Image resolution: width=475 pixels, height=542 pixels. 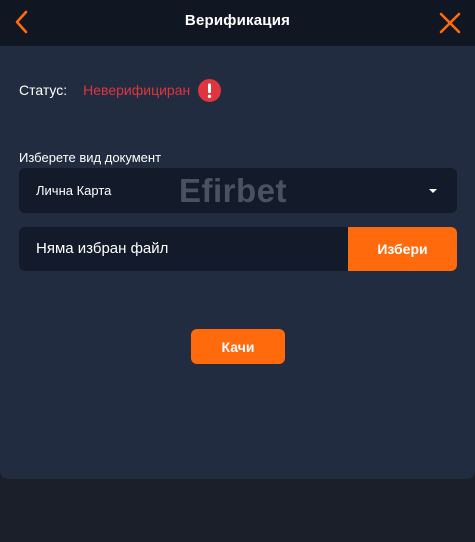 I want to click on status-label: Статус:, so click(x=43, y=90).